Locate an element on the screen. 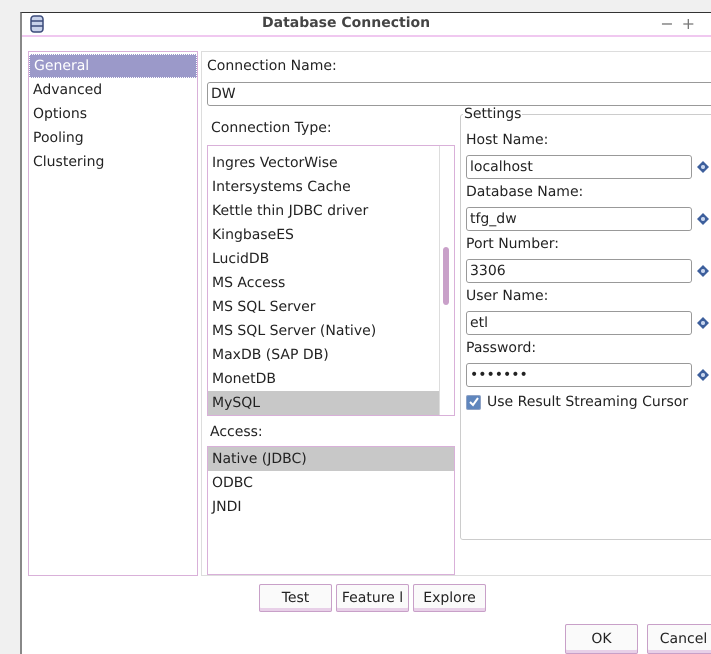 The height and width of the screenshot is (654, 711). list-item: MS SQL Server is located at coordinates (323, 307).